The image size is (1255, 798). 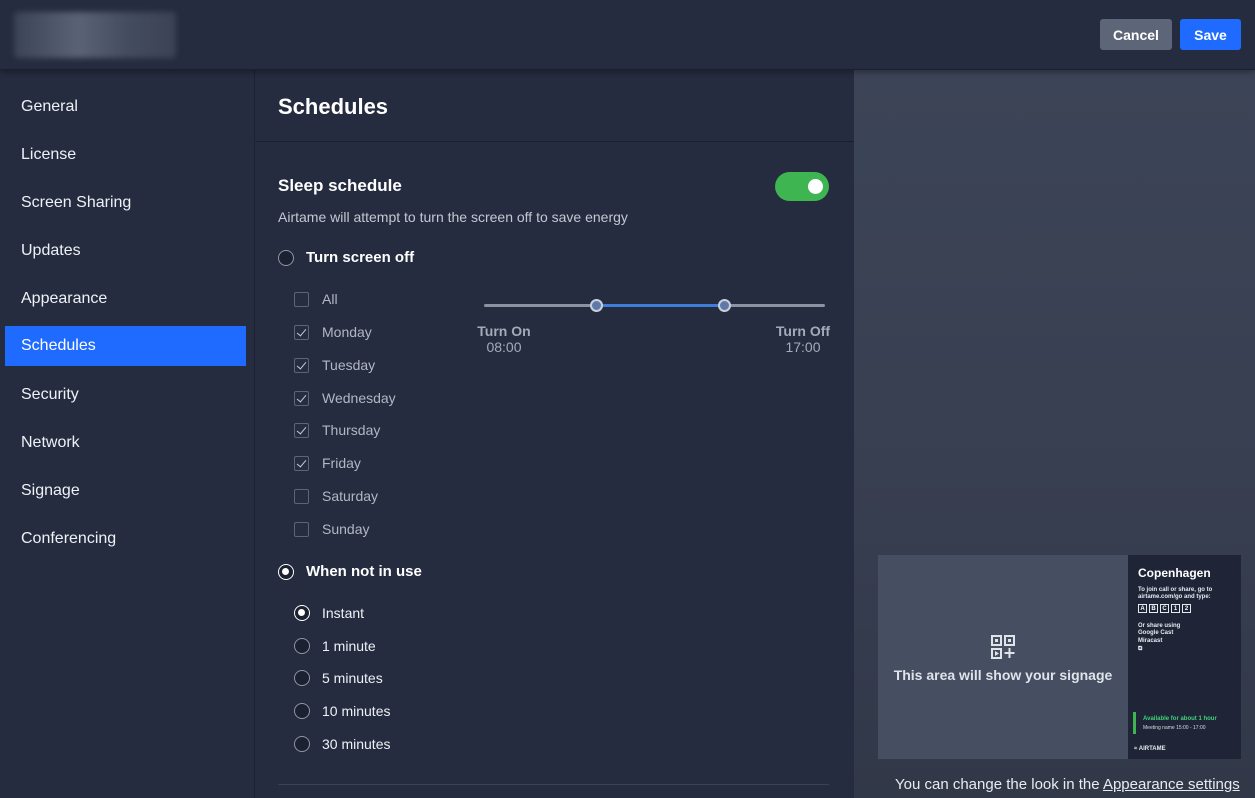 I want to click on idle-option-label: Instant, so click(x=343, y=613).